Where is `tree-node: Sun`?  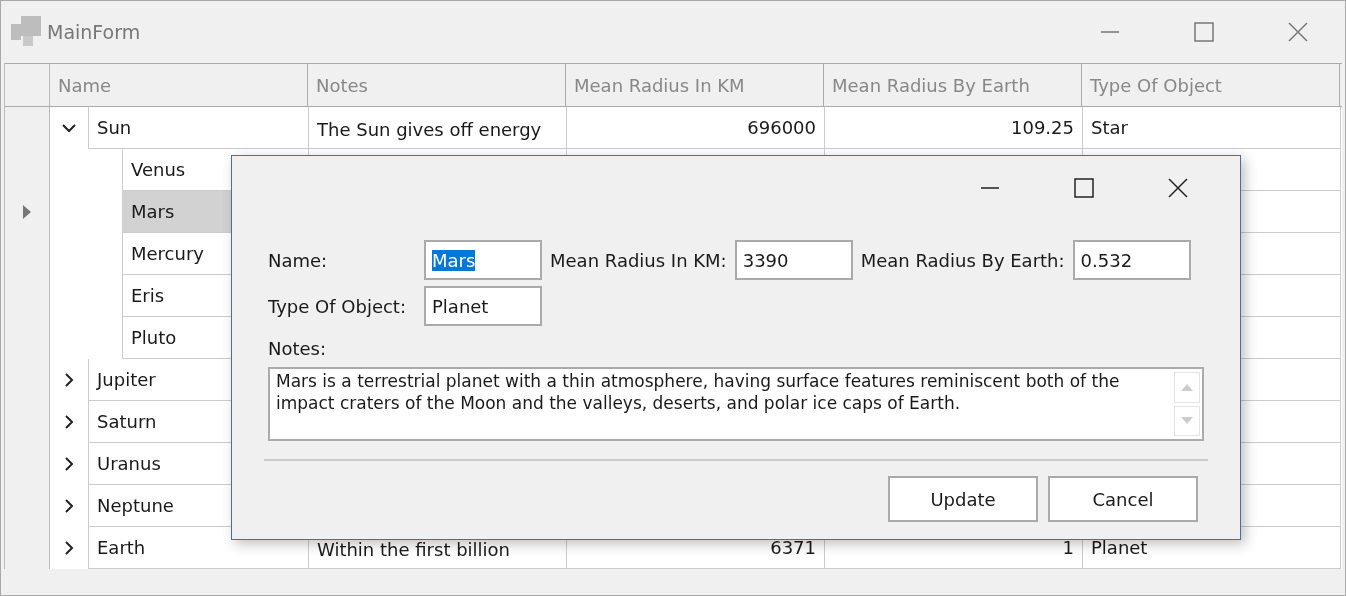 tree-node: Sun is located at coordinates (198, 128).